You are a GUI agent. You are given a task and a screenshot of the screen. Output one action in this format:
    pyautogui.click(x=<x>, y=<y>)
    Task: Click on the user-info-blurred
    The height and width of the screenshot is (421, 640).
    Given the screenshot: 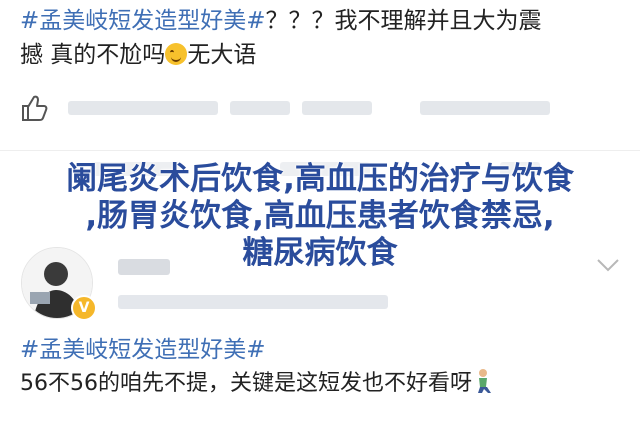 What is the action you would take?
    pyautogui.click(x=253, y=302)
    